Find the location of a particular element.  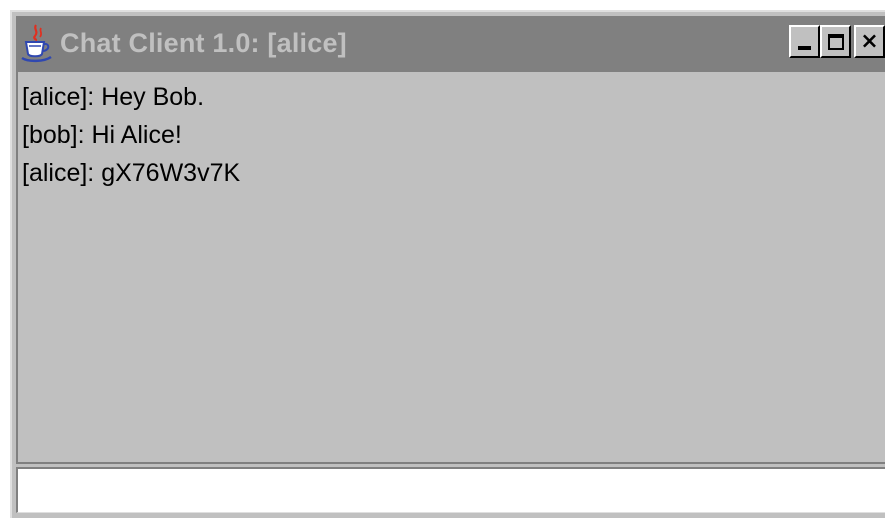

minimize-icon is located at coordinates (804, 48).